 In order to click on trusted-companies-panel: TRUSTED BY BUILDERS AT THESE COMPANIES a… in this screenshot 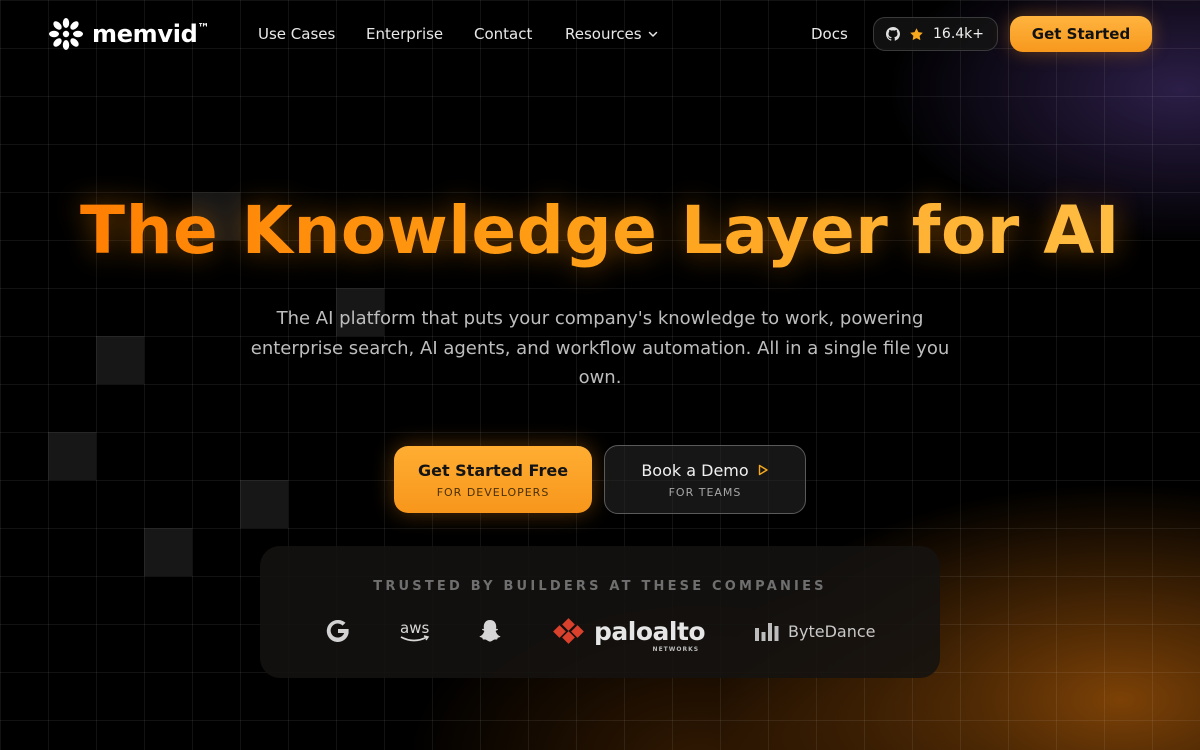, I will do `click(600, 612)`.